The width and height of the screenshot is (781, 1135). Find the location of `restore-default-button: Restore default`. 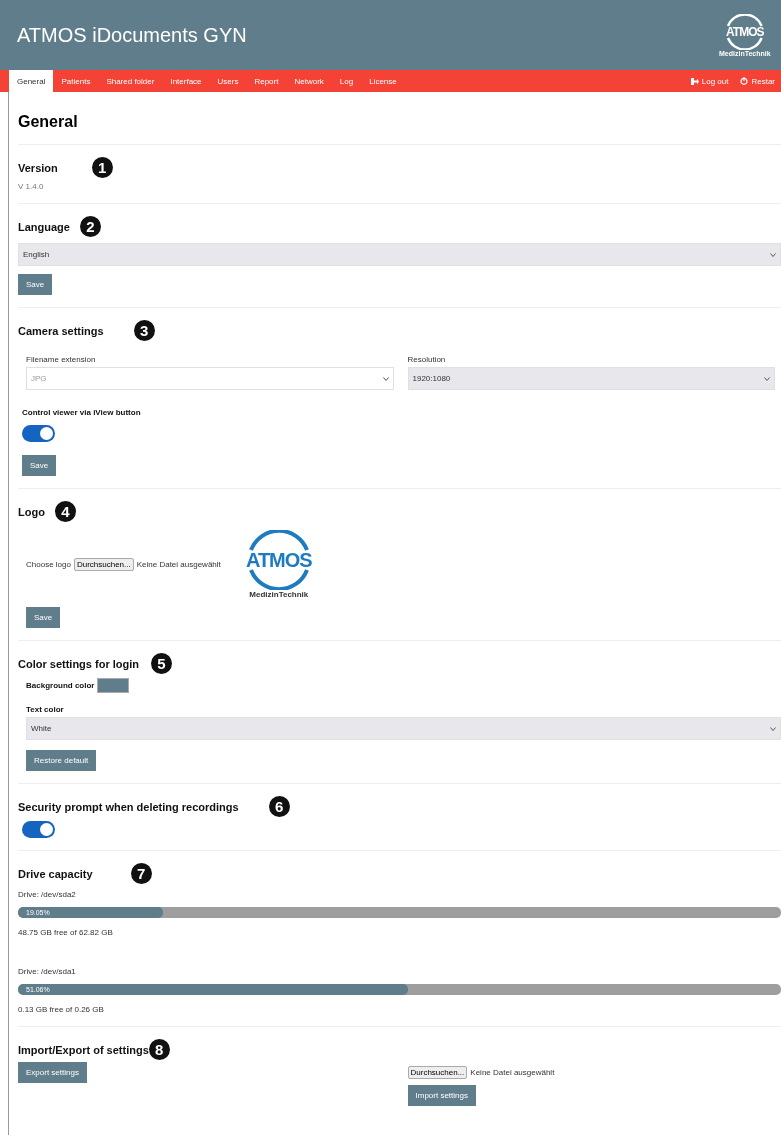

restore-default-button: Restore default is located at coordinates (61, 760).